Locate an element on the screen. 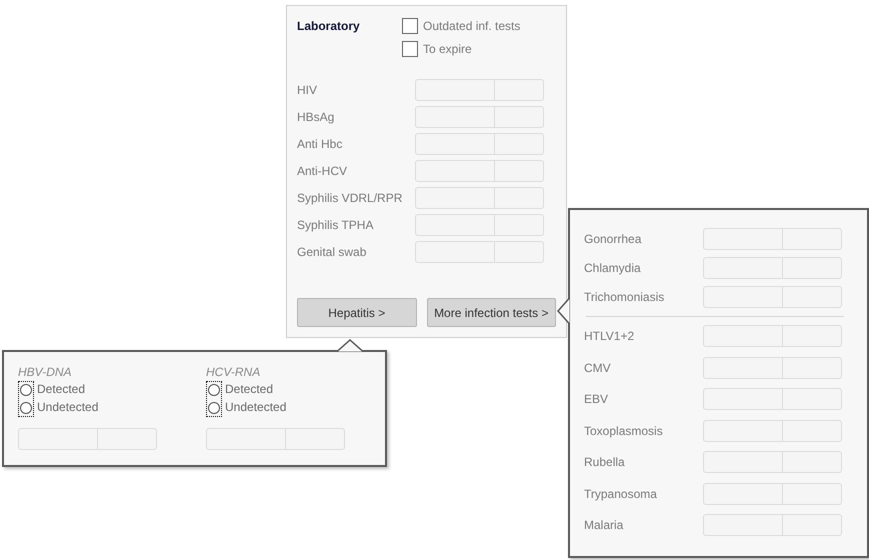 The height and width of the screenshot is (560, 869). test-label: Genital swab is located at coordinates (332, 252).